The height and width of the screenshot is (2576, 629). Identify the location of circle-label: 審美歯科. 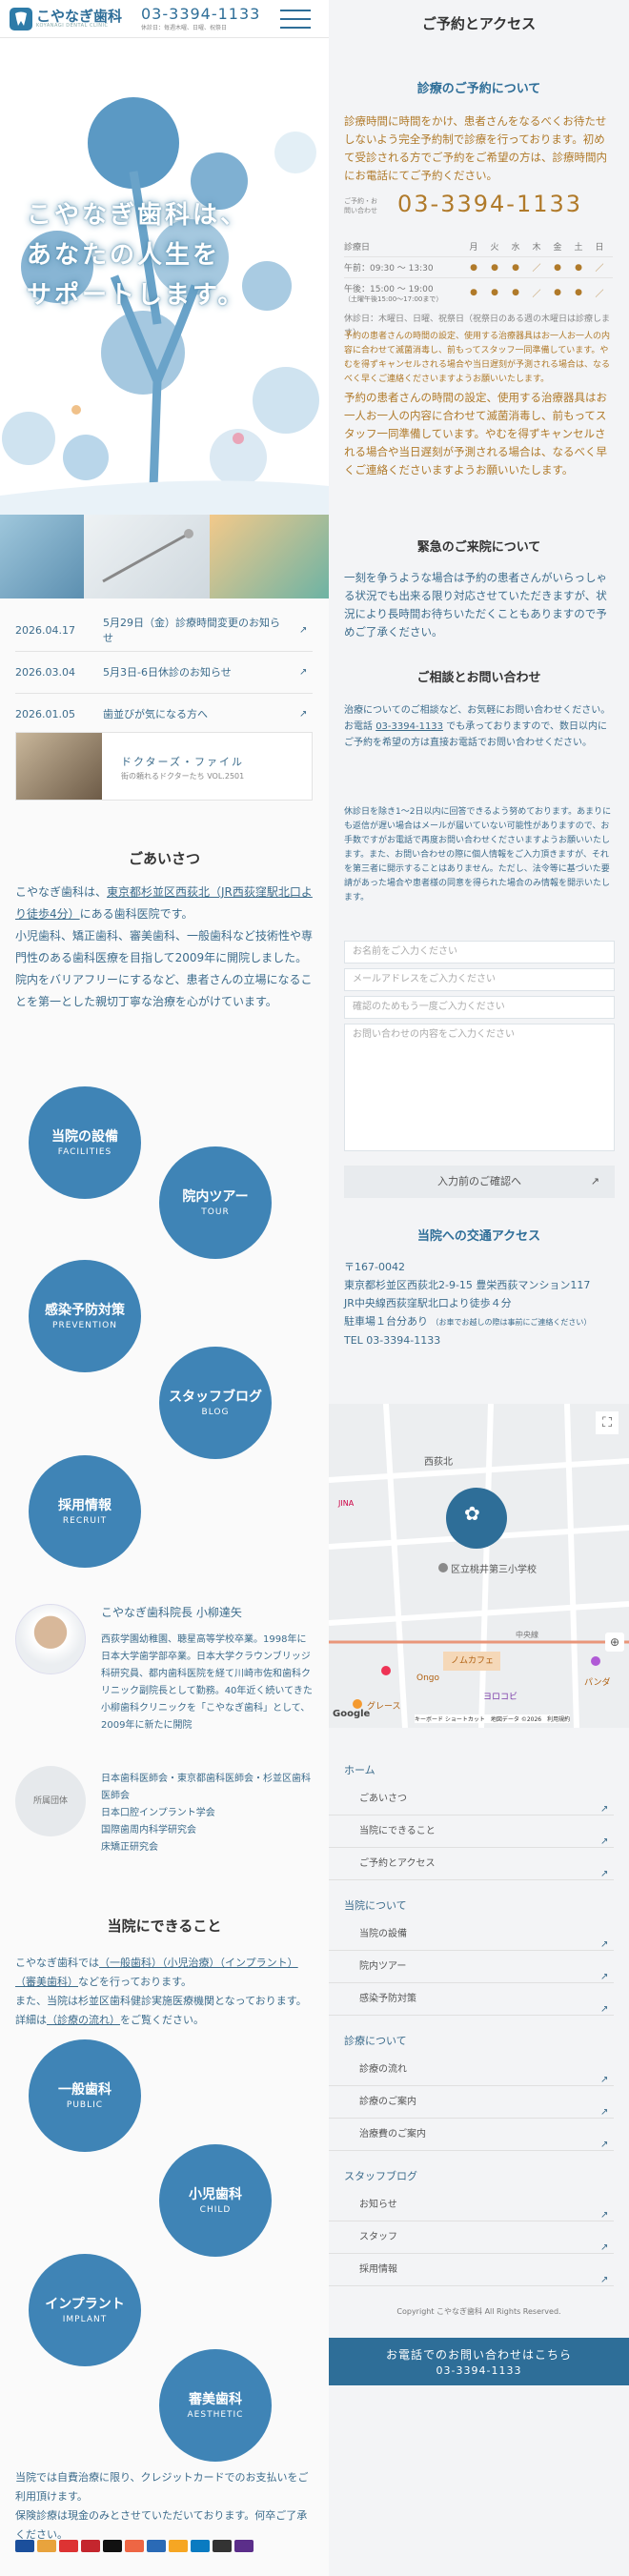
(215, 2399).